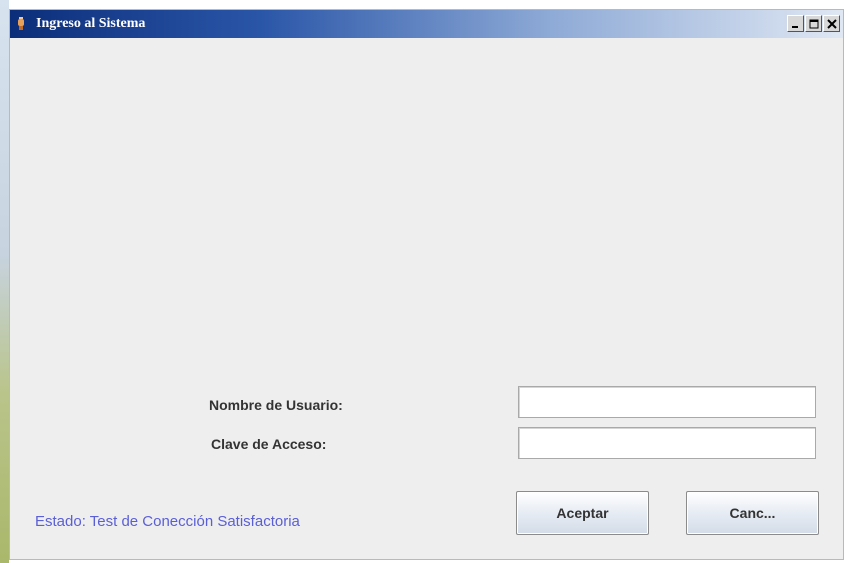  What do you see at coordinates (167, 521) in the screenshot?
I see `connection-status: Estado: Test de Conección Satisfactoria` at bounding box center [167, 521].